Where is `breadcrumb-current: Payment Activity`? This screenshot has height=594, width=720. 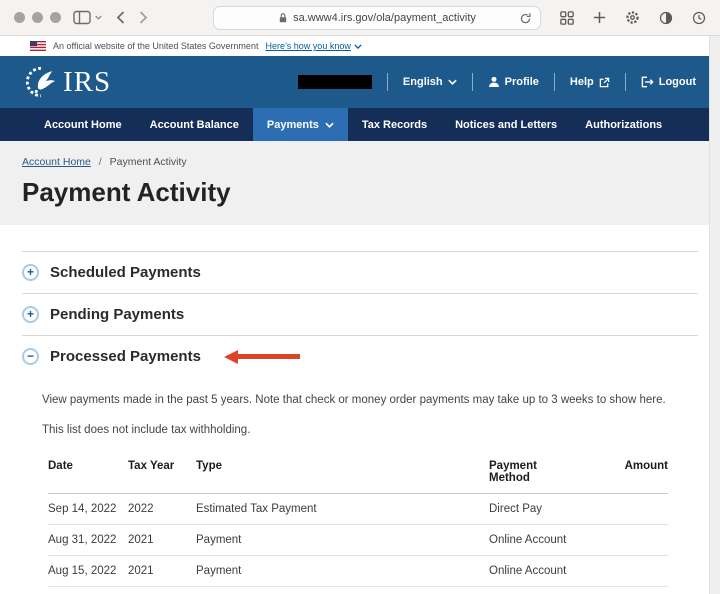 breadcrumb-current: Payment Activity is located at coordinates (148, 162).